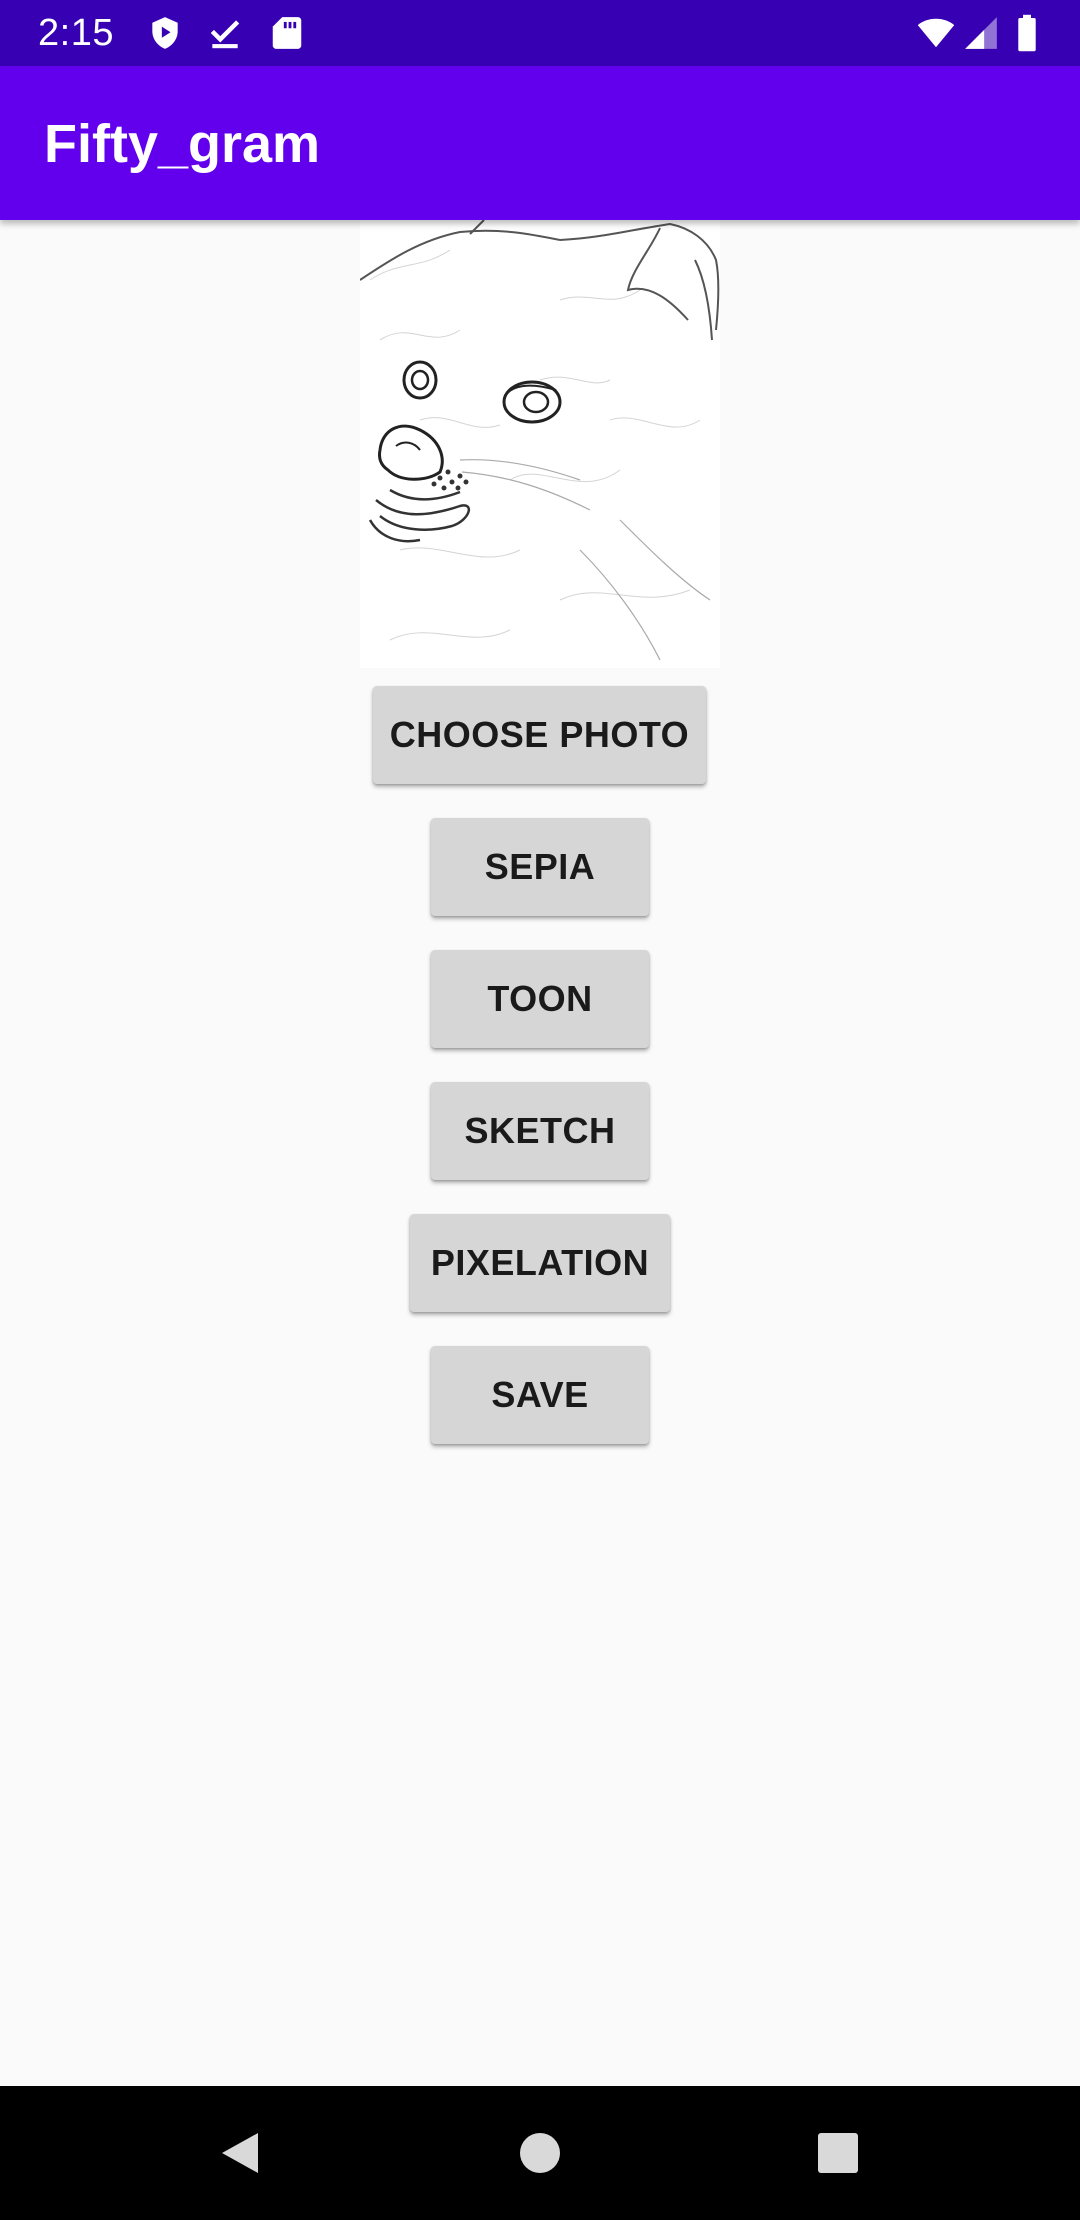  Describe the element at coordinates (540, 867) in the screenshot. I see `sepia-button: SEPIA` at that location.